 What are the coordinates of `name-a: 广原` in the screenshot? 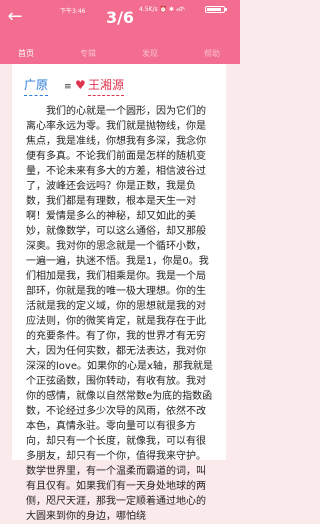 It's located at (36, 87).